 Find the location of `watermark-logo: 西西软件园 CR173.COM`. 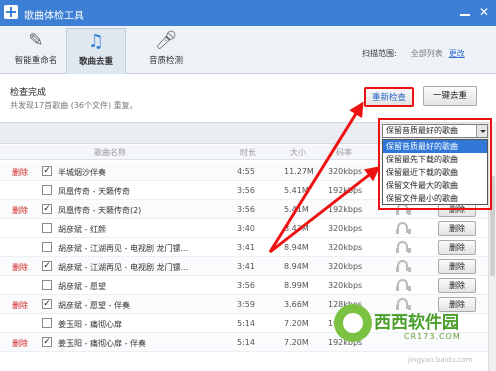

watermark-logo: 西西软件园 CR173.COM is located at coordinates (412, 327).